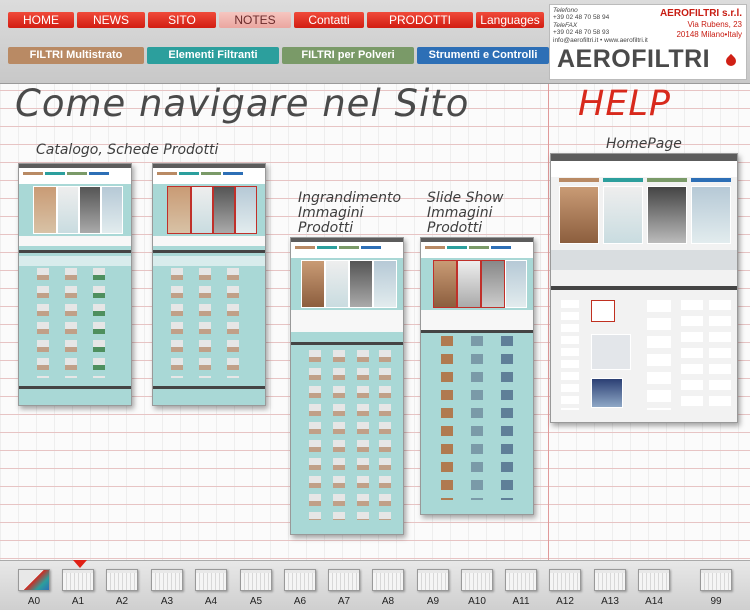 The height and width of the screenshot is (610, 750). Describe the element at coordinates (300, 601) in the screenshot. I see `thumbnail-label: A6` at that location.